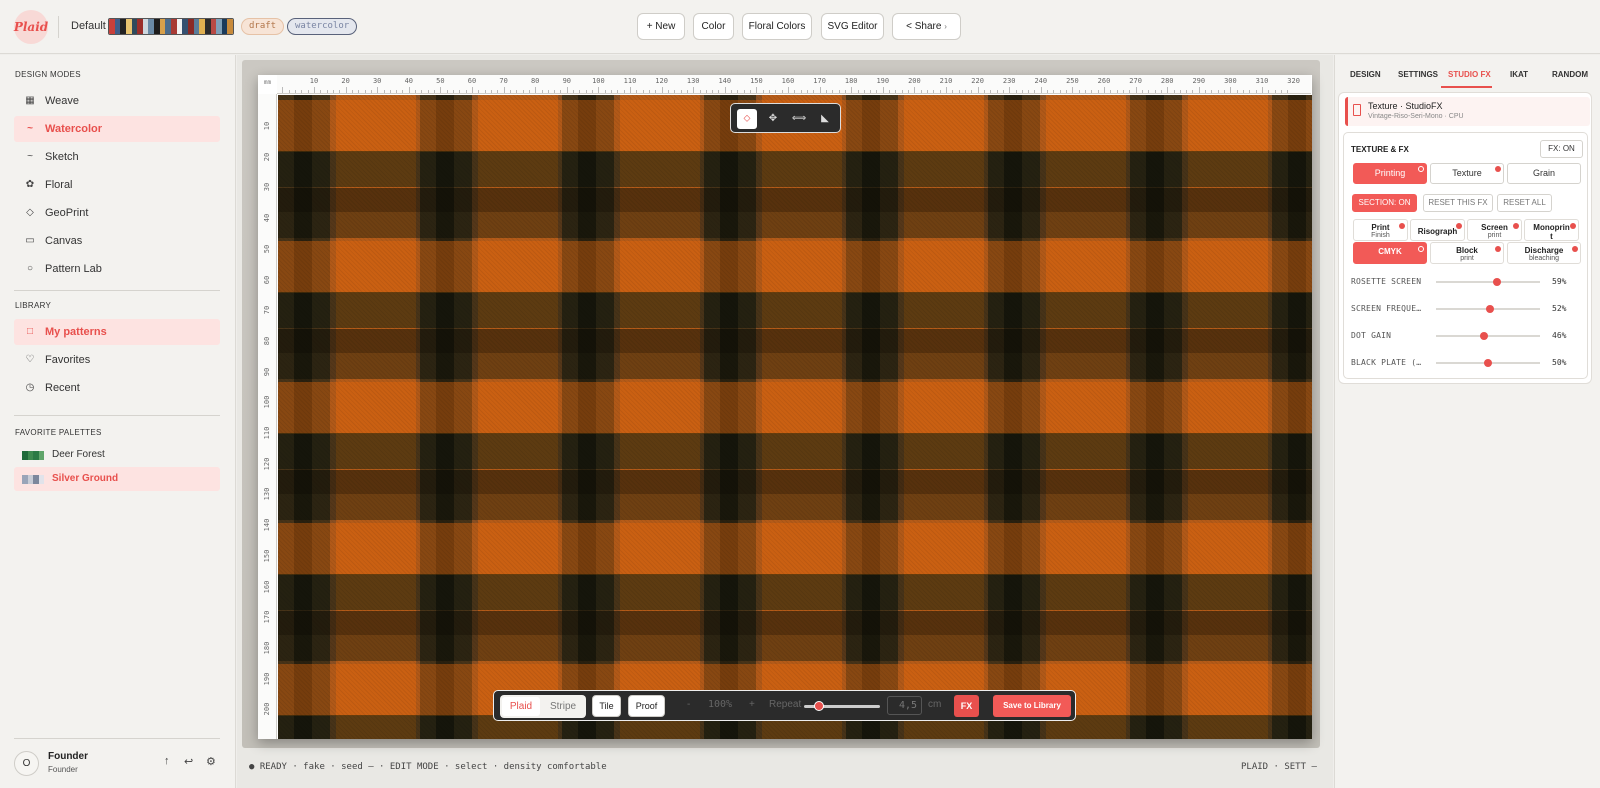  I want to click on divider, so click(117, 290).